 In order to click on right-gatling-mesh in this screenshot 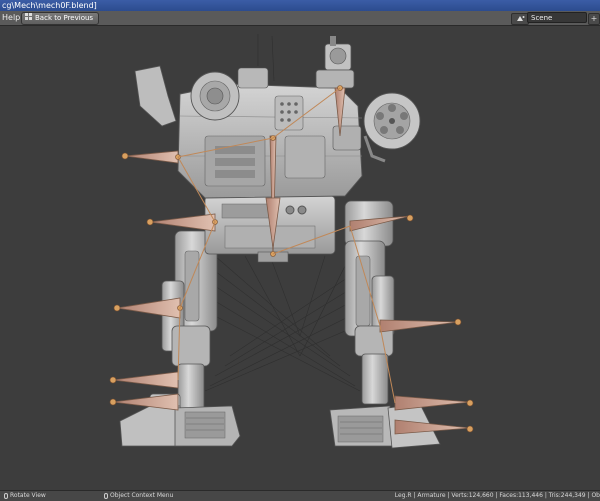, I will do `click(392, 127)`.